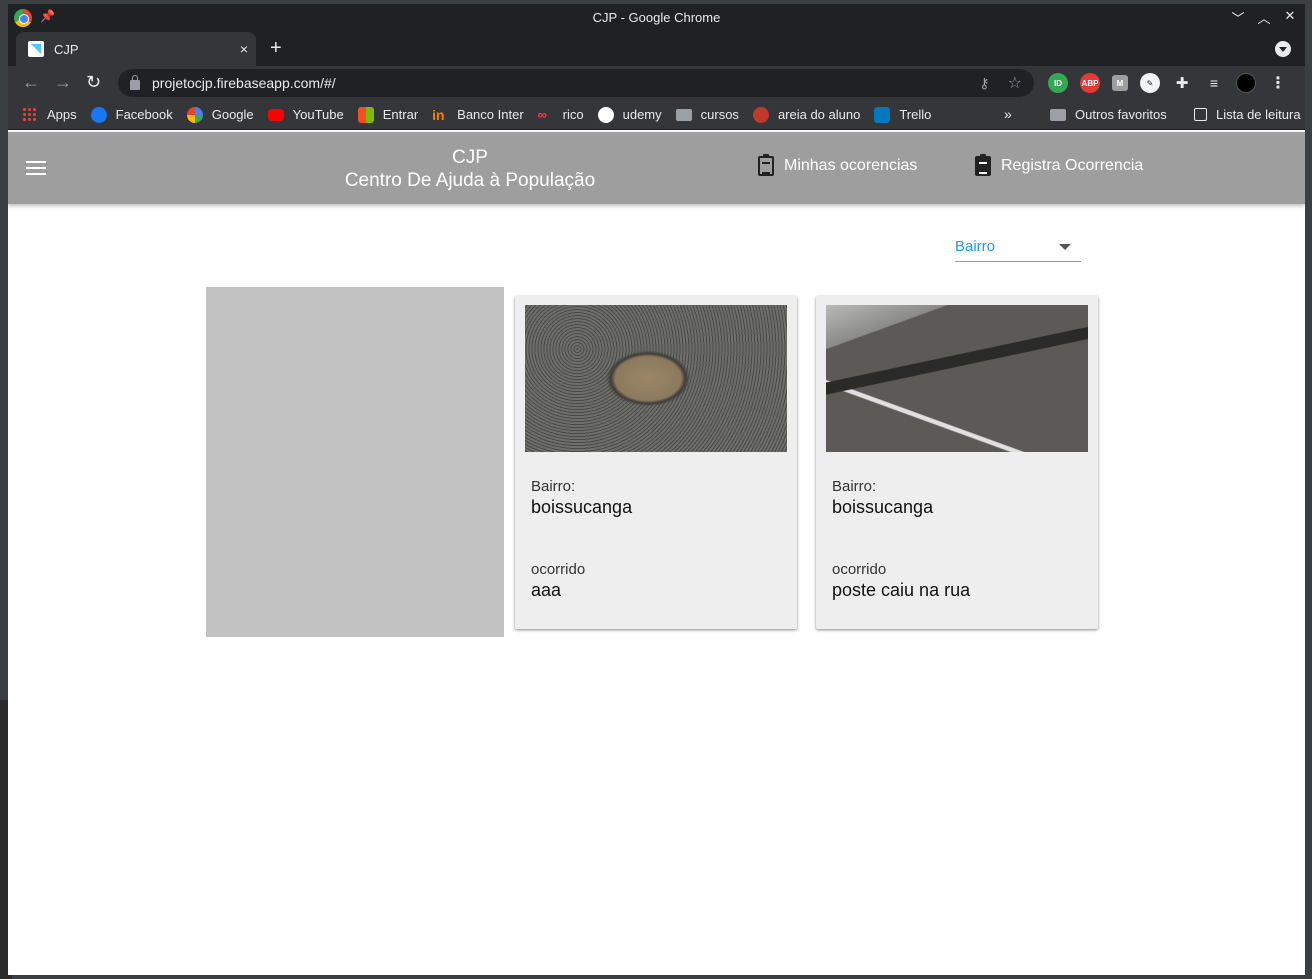 The width and height of the screenshot is (1312, 979). Describe the element at coordinates (882, 114) in the screenshot. I see `trello-icon` at that location.